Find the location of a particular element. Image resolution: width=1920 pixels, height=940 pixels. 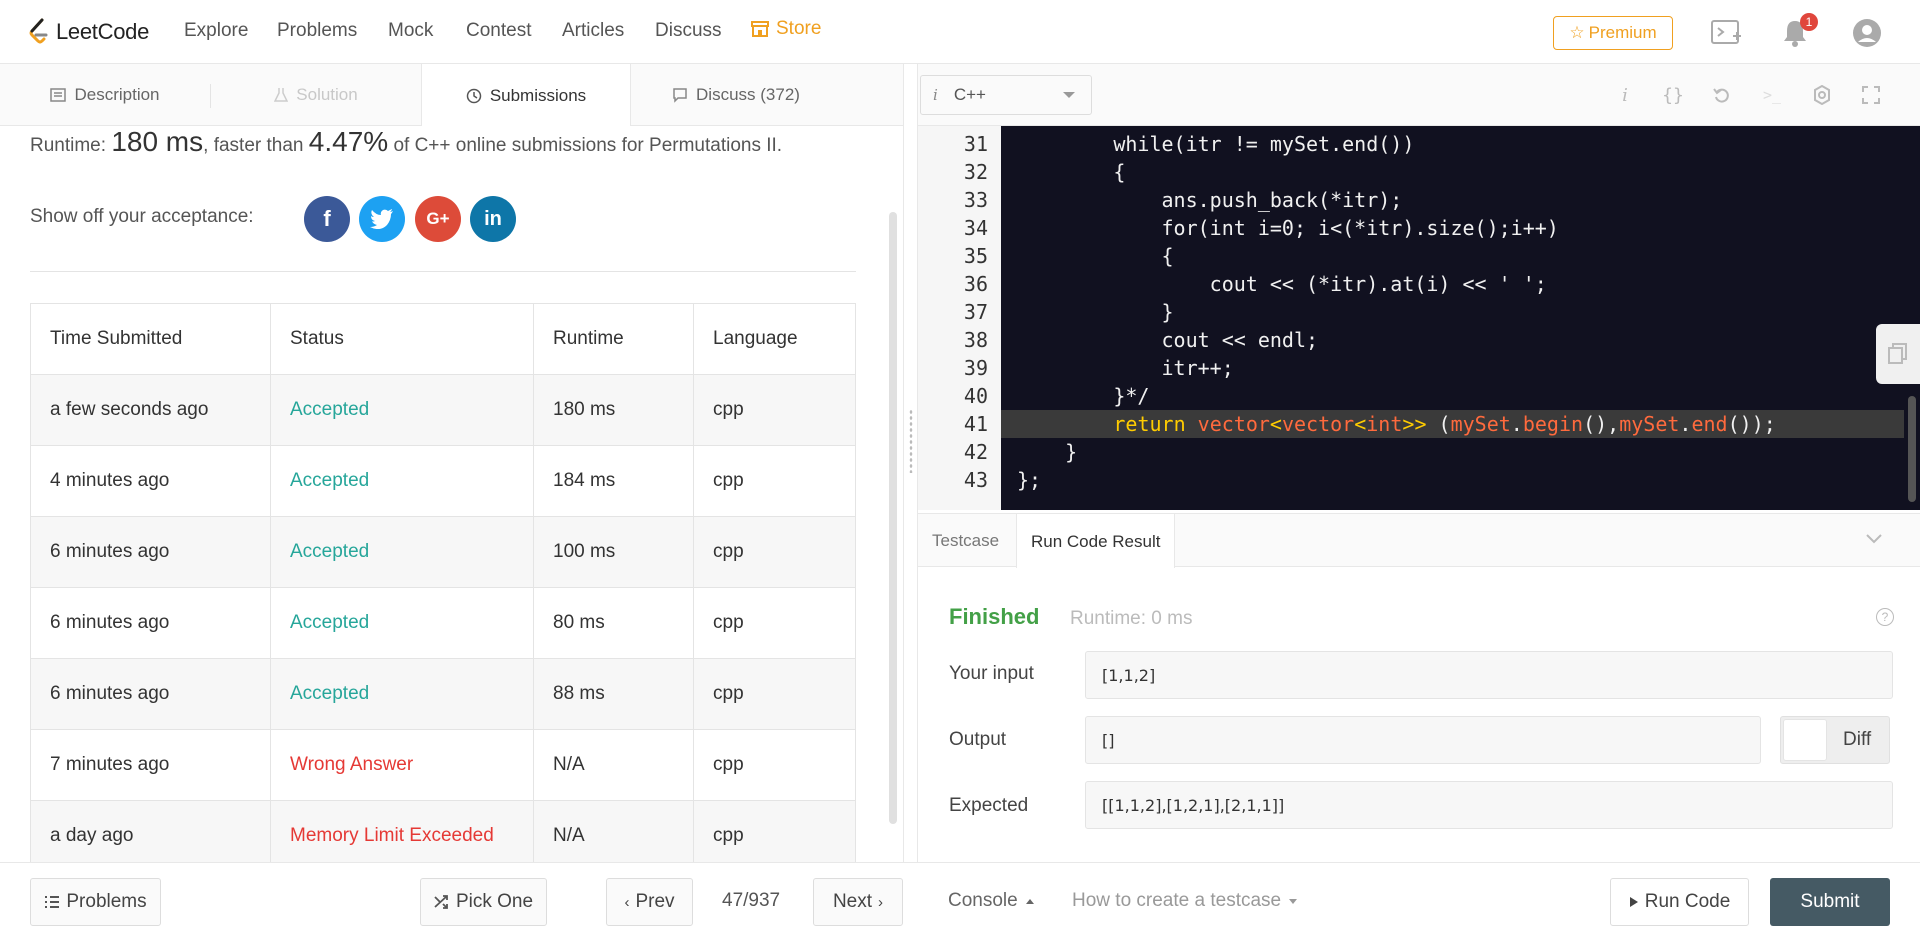

problems-button: Problems is located at coordinates (95, 902).